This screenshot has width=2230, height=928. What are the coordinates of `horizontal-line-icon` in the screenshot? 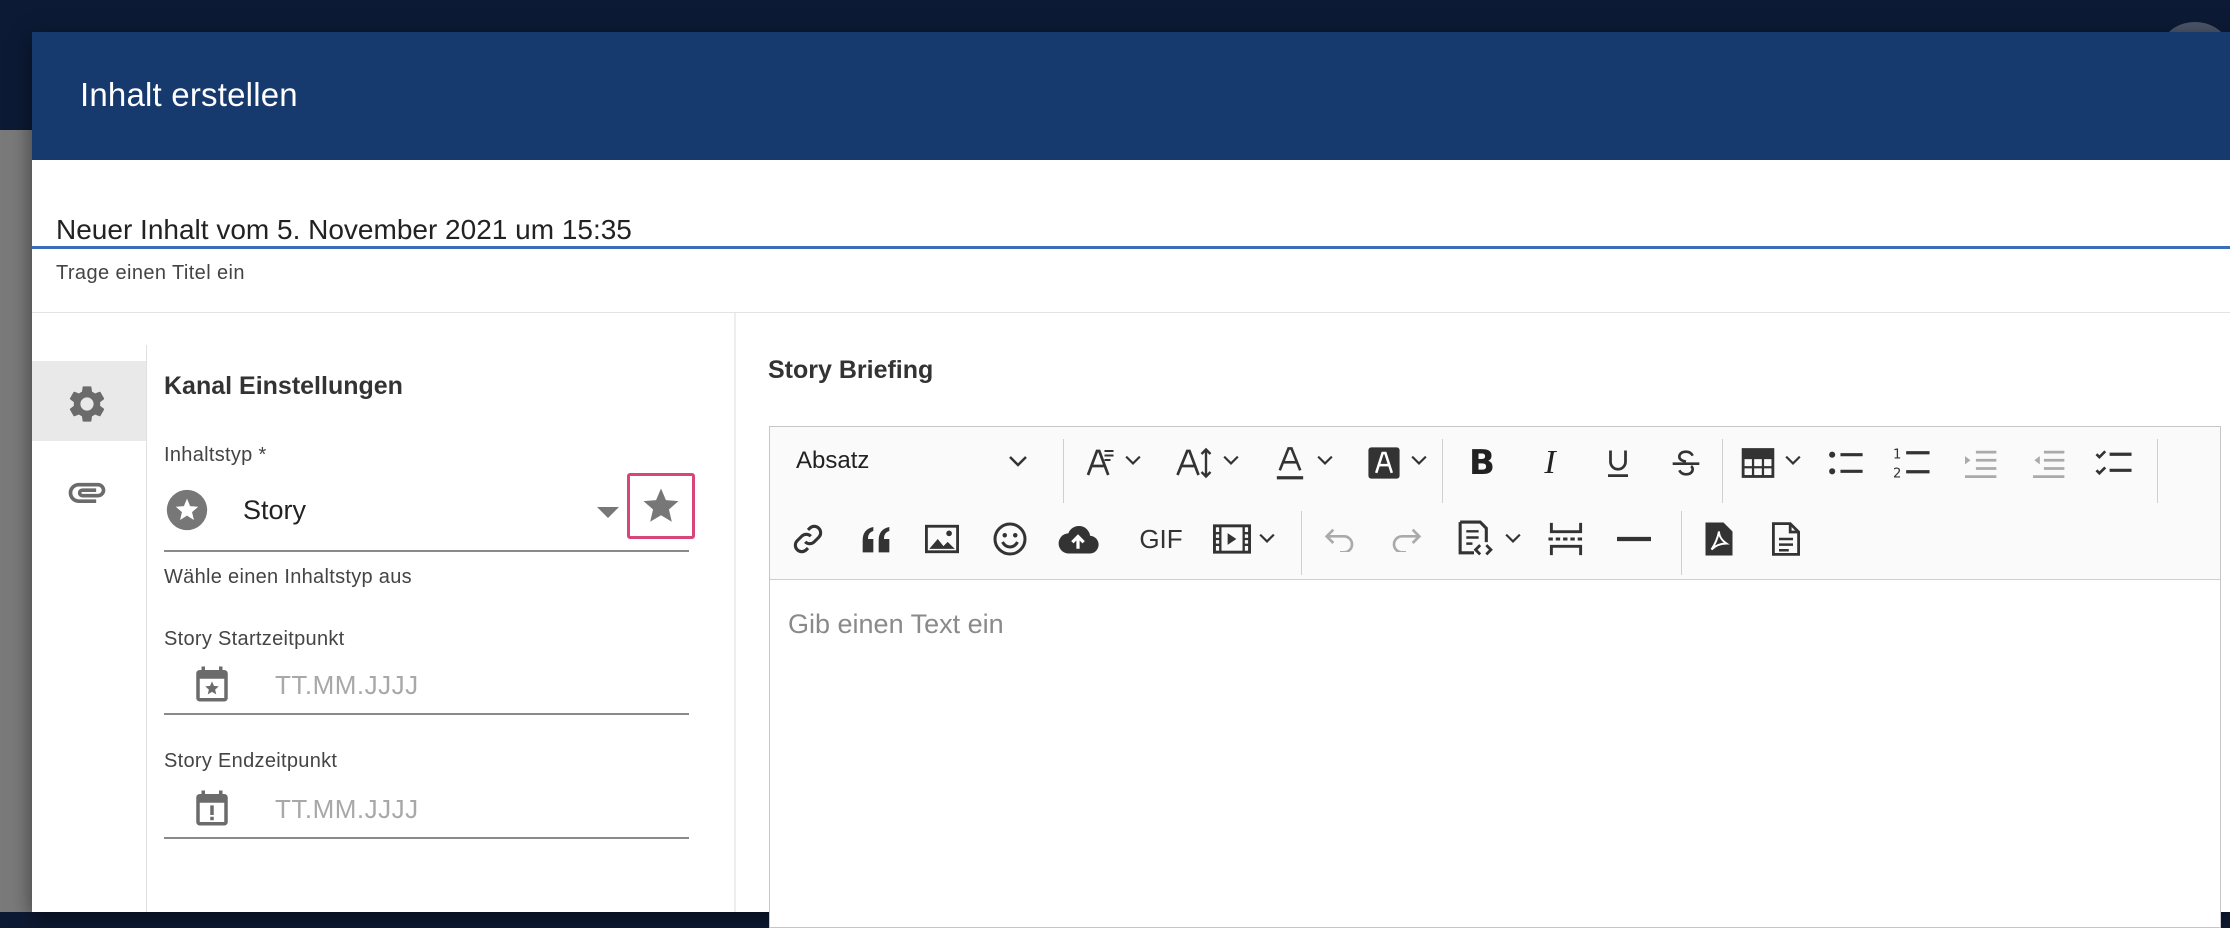 It's located at (1634, 539).